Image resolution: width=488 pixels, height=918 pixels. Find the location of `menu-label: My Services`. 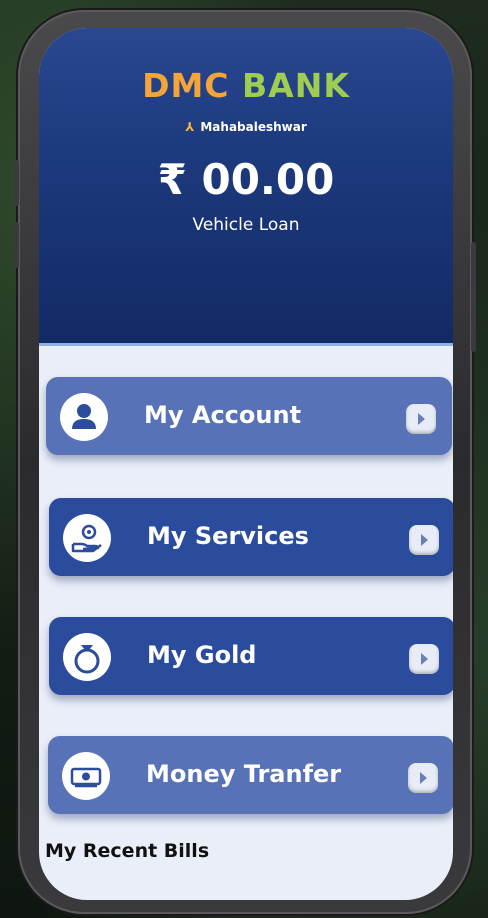

menu-label: My Services is located at coordinates (228, 536).